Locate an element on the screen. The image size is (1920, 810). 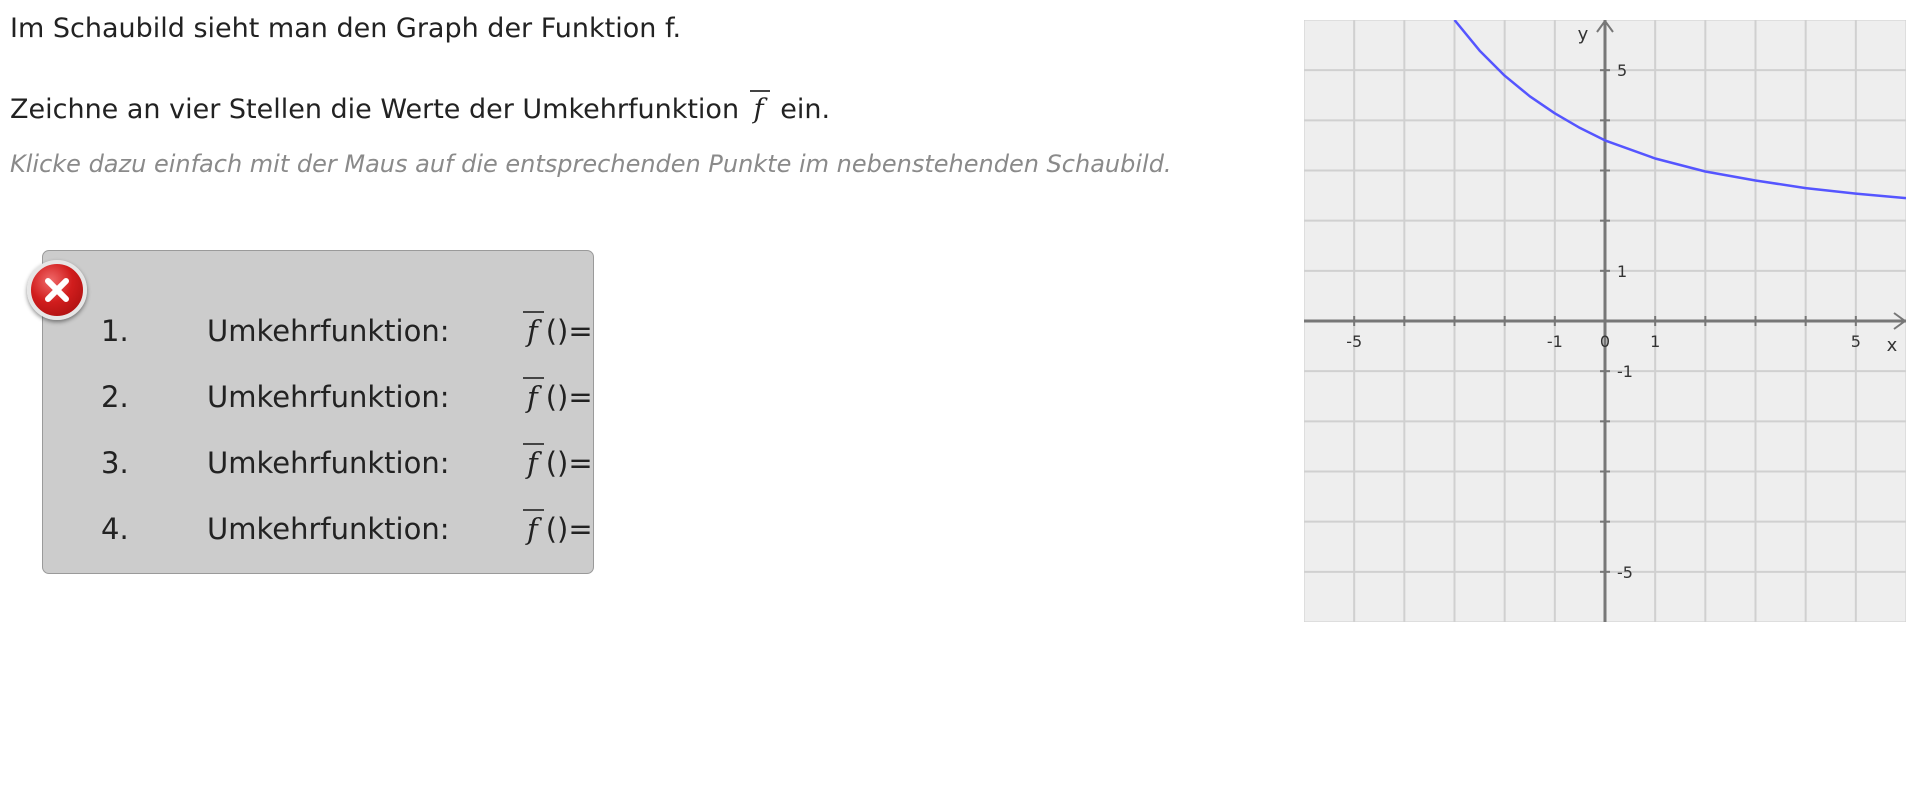
y-tick-label: 1 is located at coordinates (1622, 271).